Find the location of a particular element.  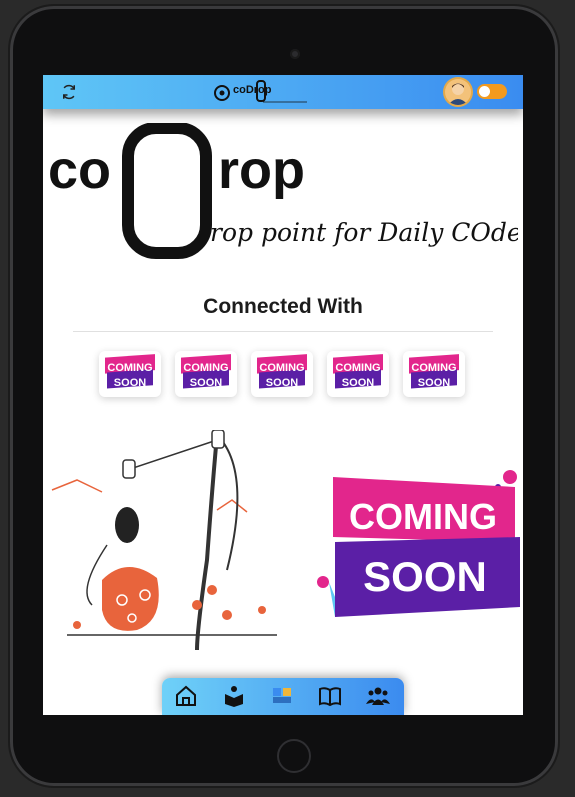

codrop-logo: co rop rop point for Daily COders is located at coordinates (283, 191).